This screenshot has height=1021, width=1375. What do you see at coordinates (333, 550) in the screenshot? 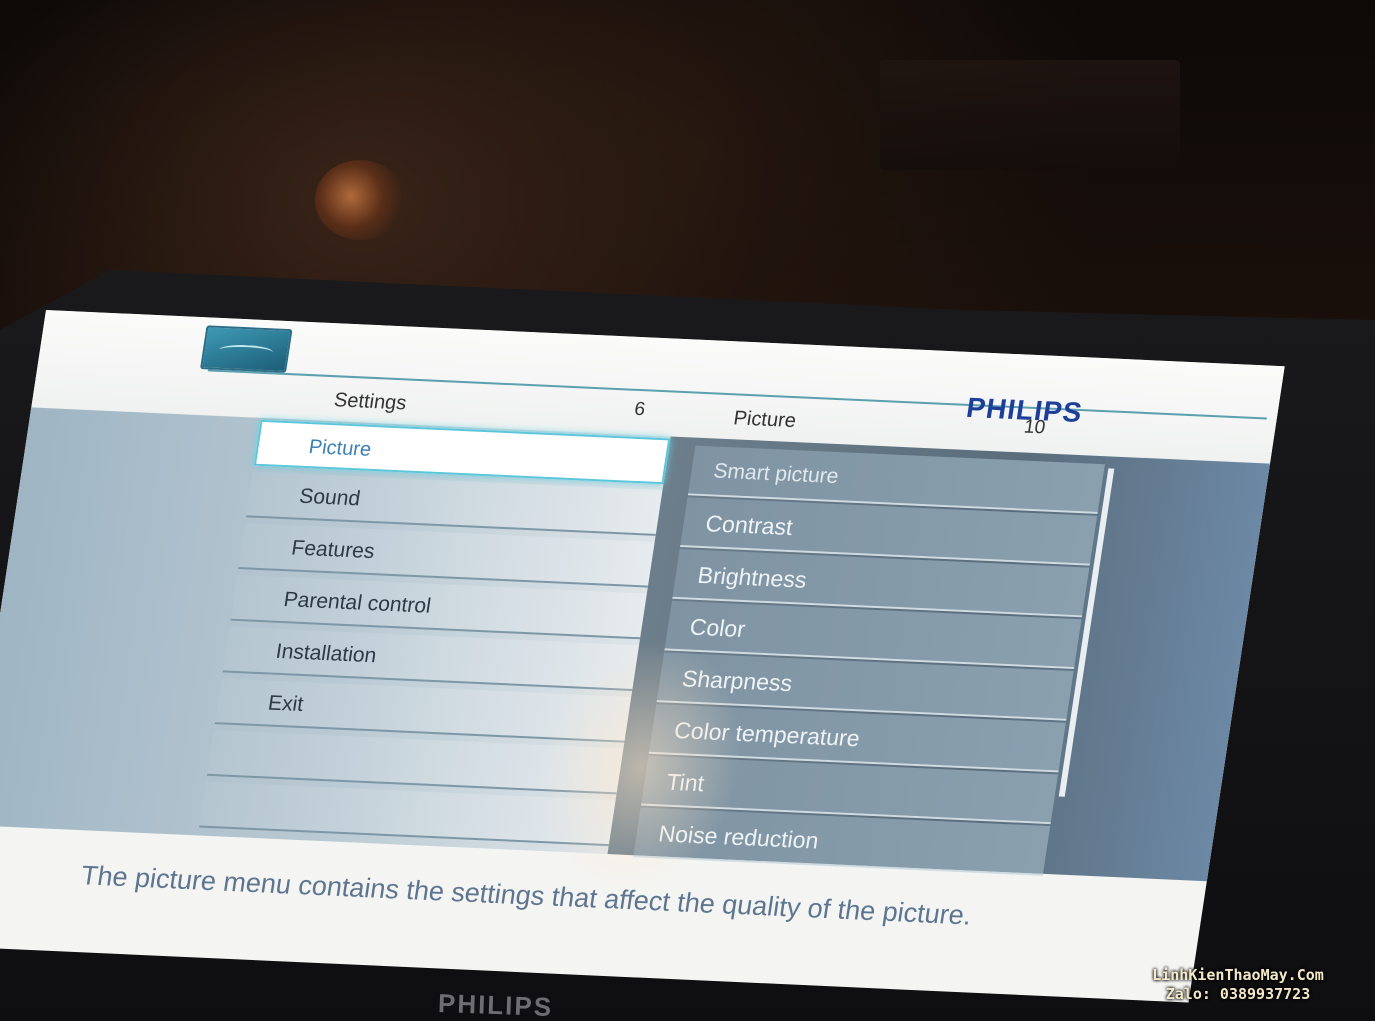
I see `settings-menu-item-label: Features` at bounding box center [333, 550].